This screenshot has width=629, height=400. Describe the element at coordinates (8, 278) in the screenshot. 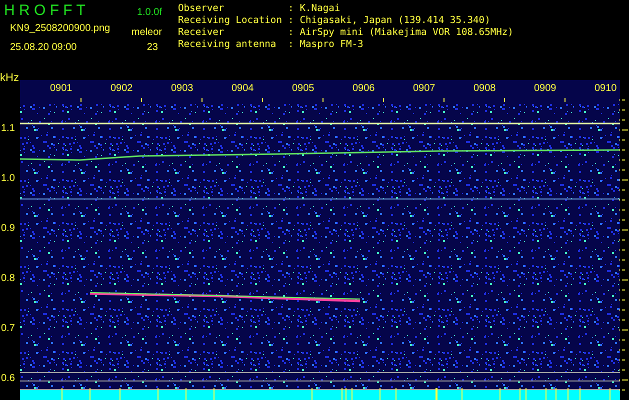

I see `y-axis-label: 0.8` at that location.